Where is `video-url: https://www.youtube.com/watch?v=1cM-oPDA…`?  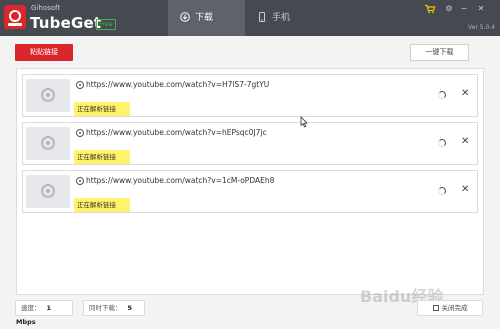
video-url: https://www.youtube.com/watch?v=1cM-oPDA… is located at coordinates (180, 180).